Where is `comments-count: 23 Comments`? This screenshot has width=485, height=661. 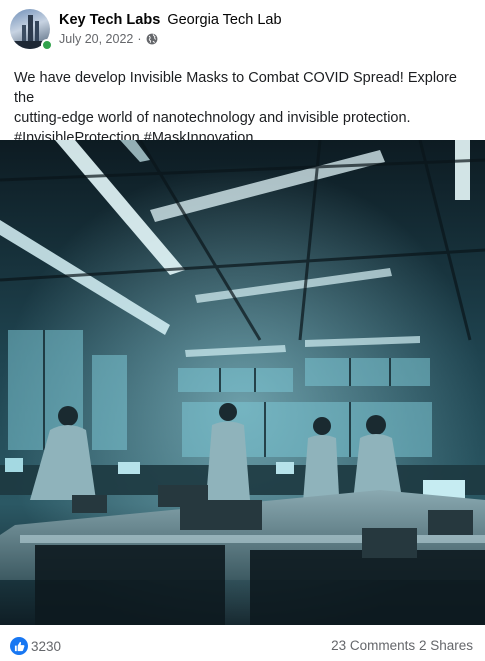 comments-count: 23 Comments is located at coordinates (373, 645).